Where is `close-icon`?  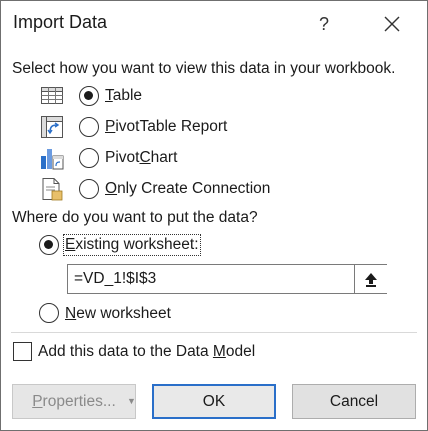 close-icon is located at coordinates (392, 24).